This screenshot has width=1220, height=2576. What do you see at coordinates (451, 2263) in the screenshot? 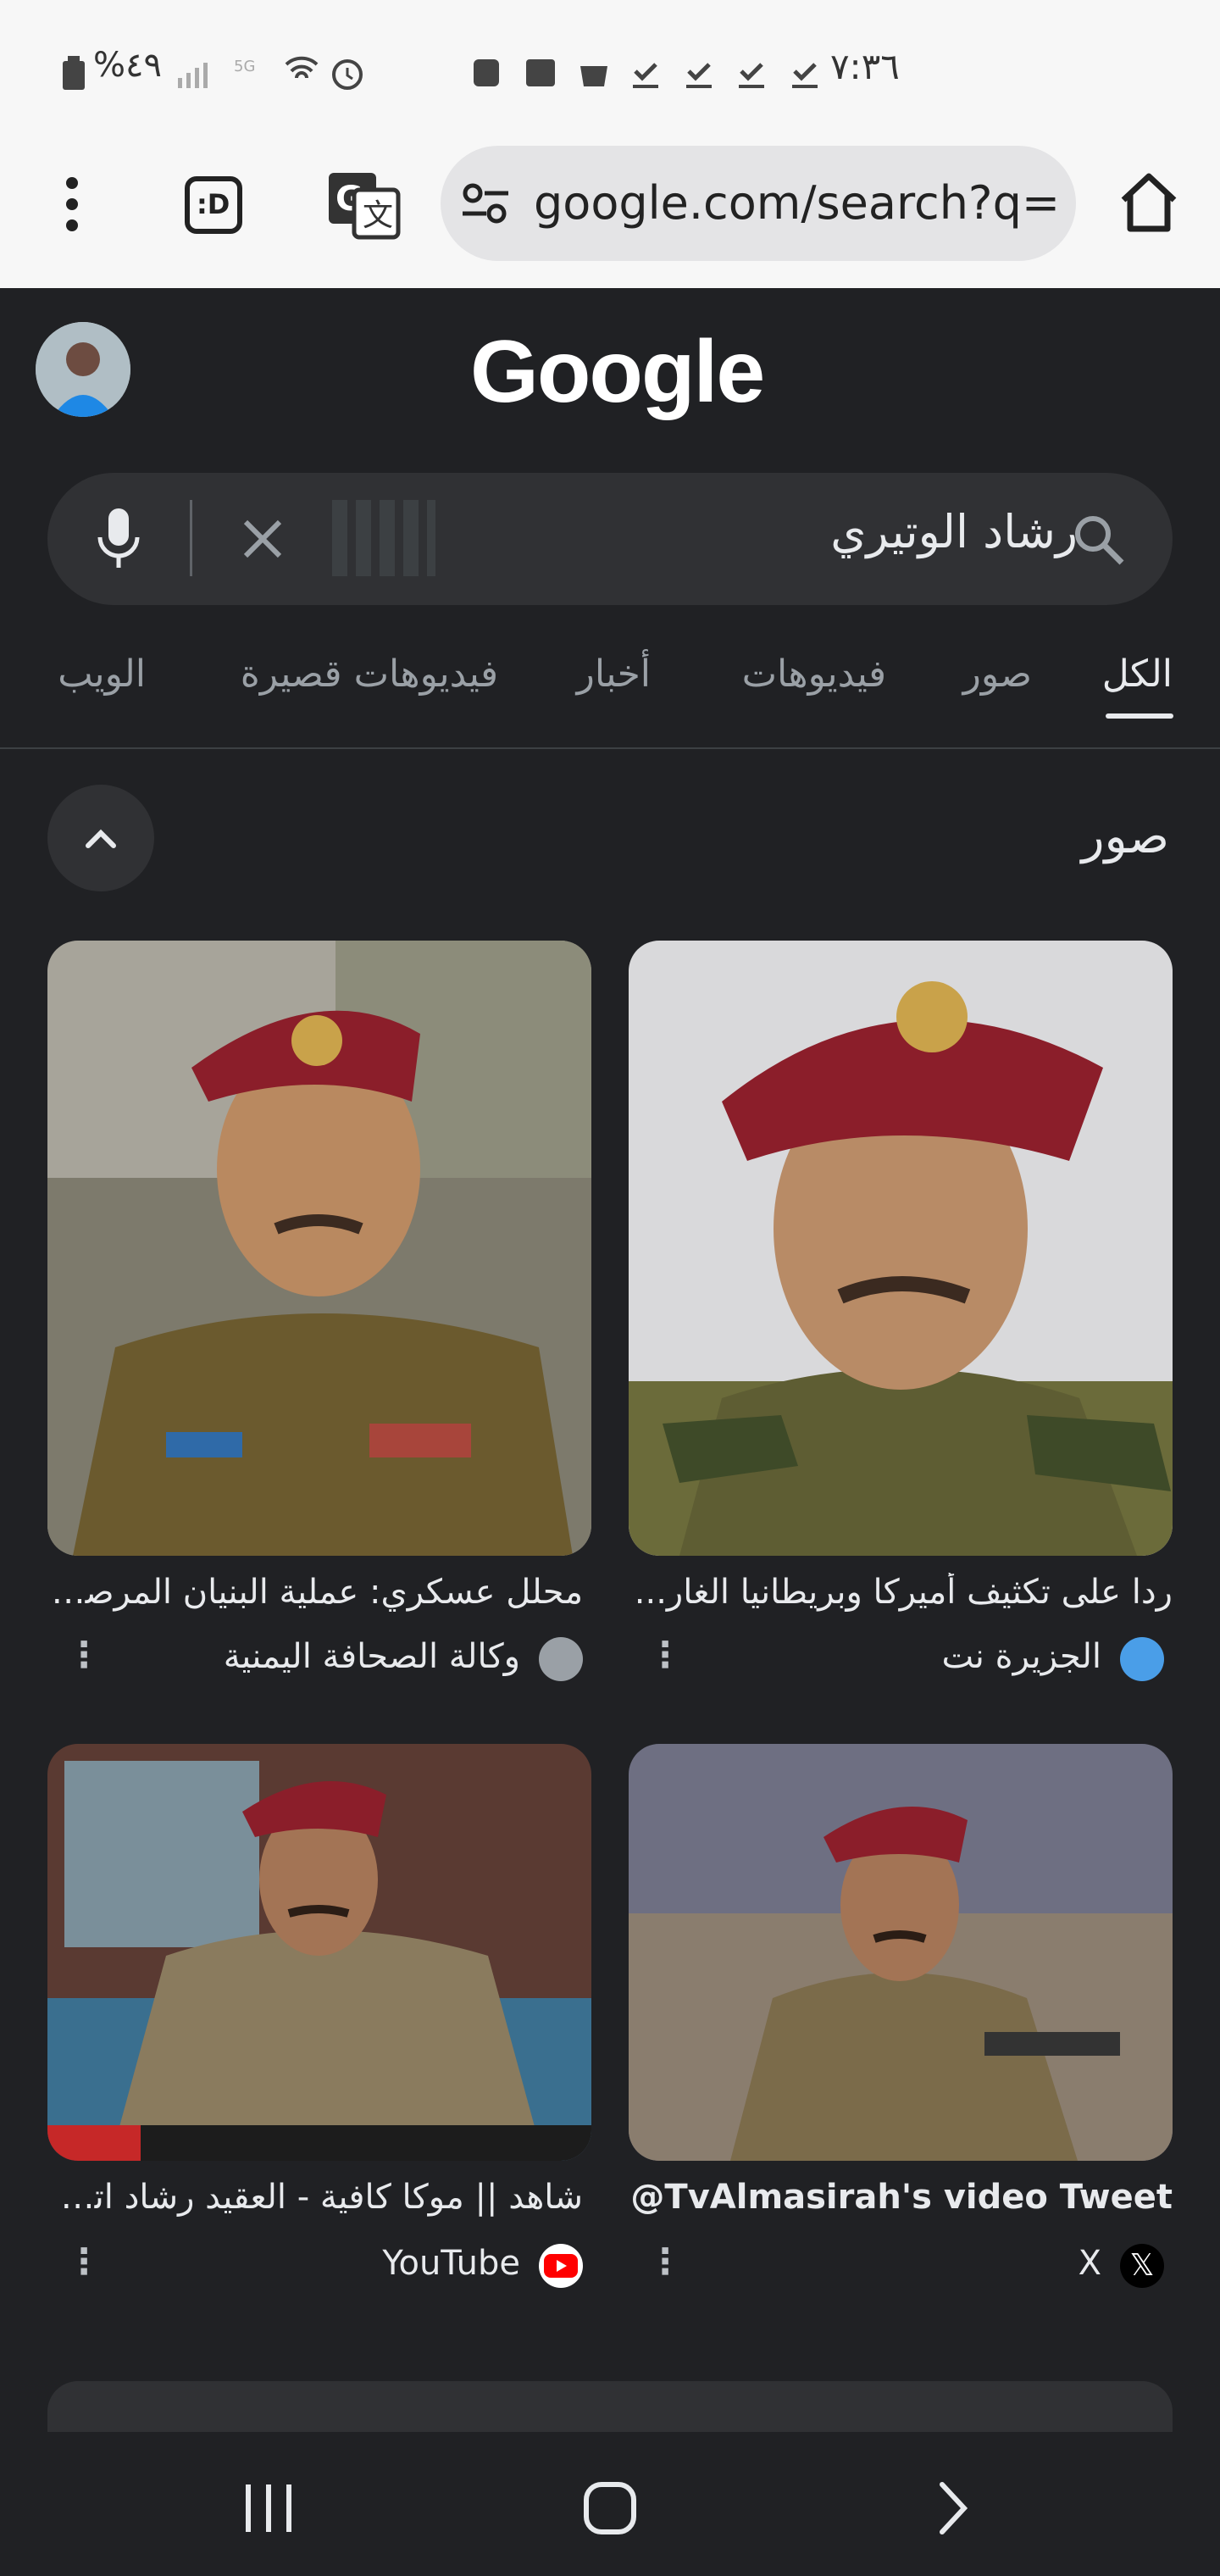
I see `image-result-4-source: YouTube` at bounding box center [451, 2263].